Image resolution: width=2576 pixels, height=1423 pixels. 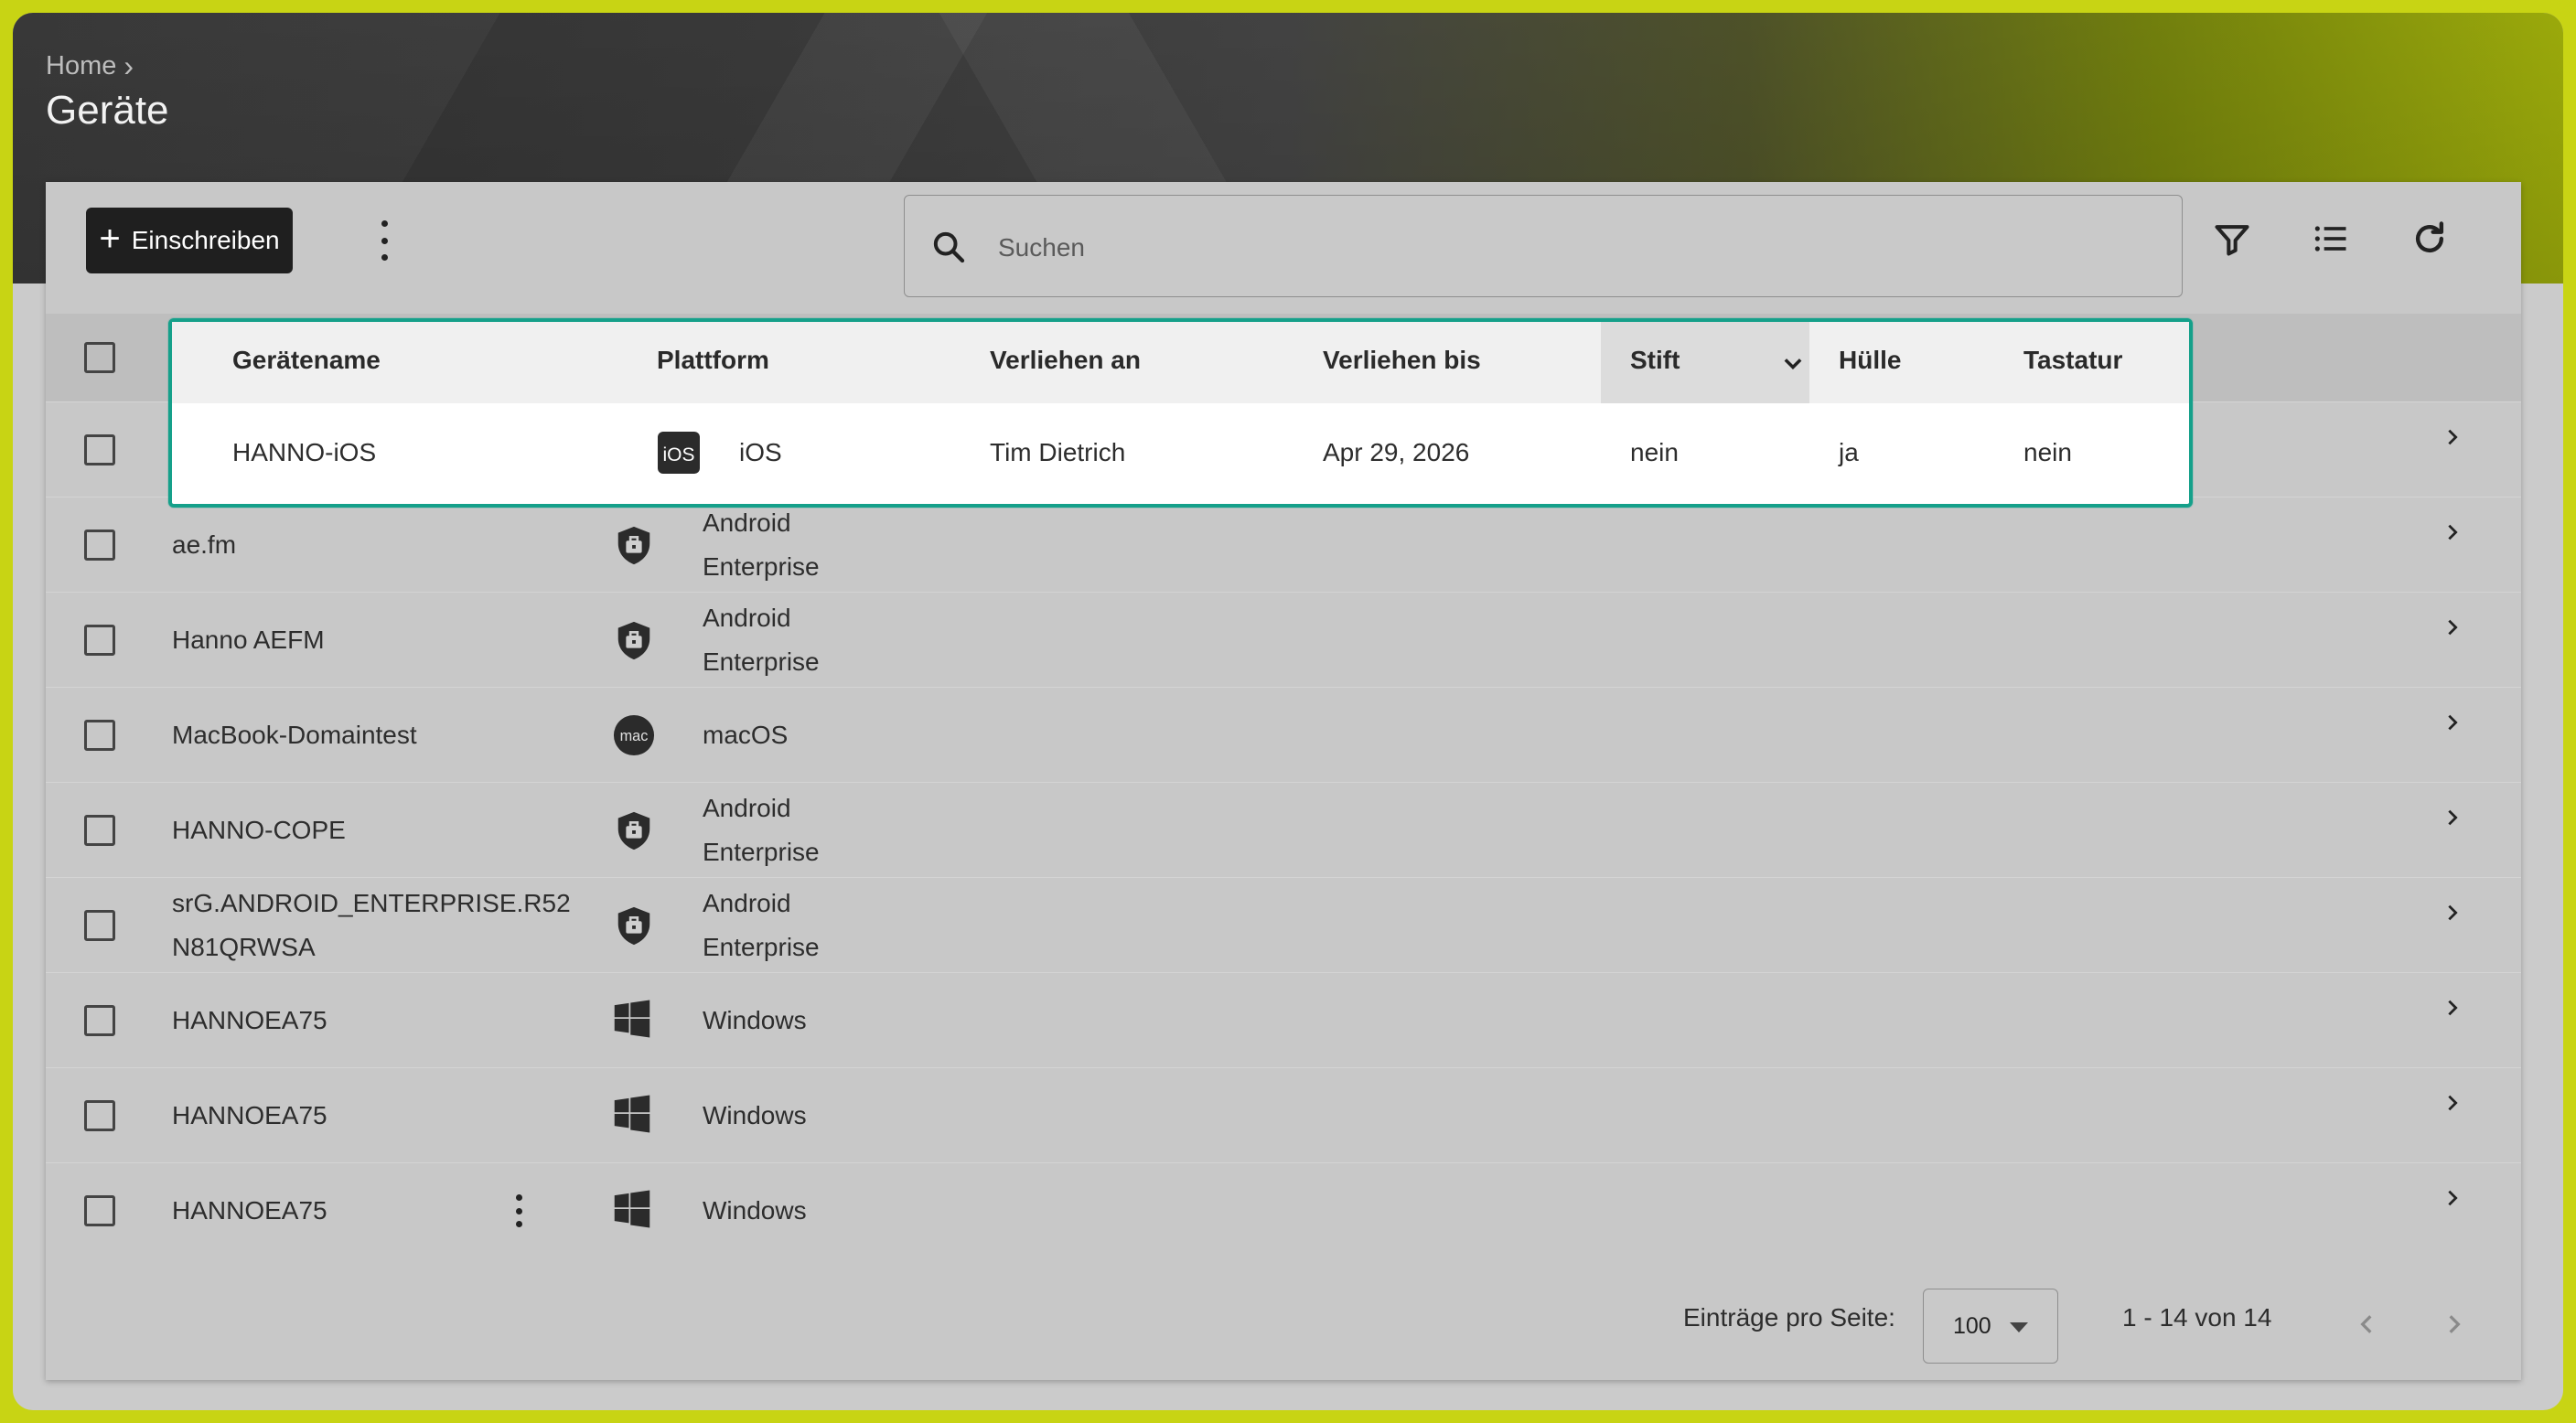 What do you see at coordinates (100, 357) in the screenshot?
I see `select-all-checkbox` at bounding box center [100, 357].